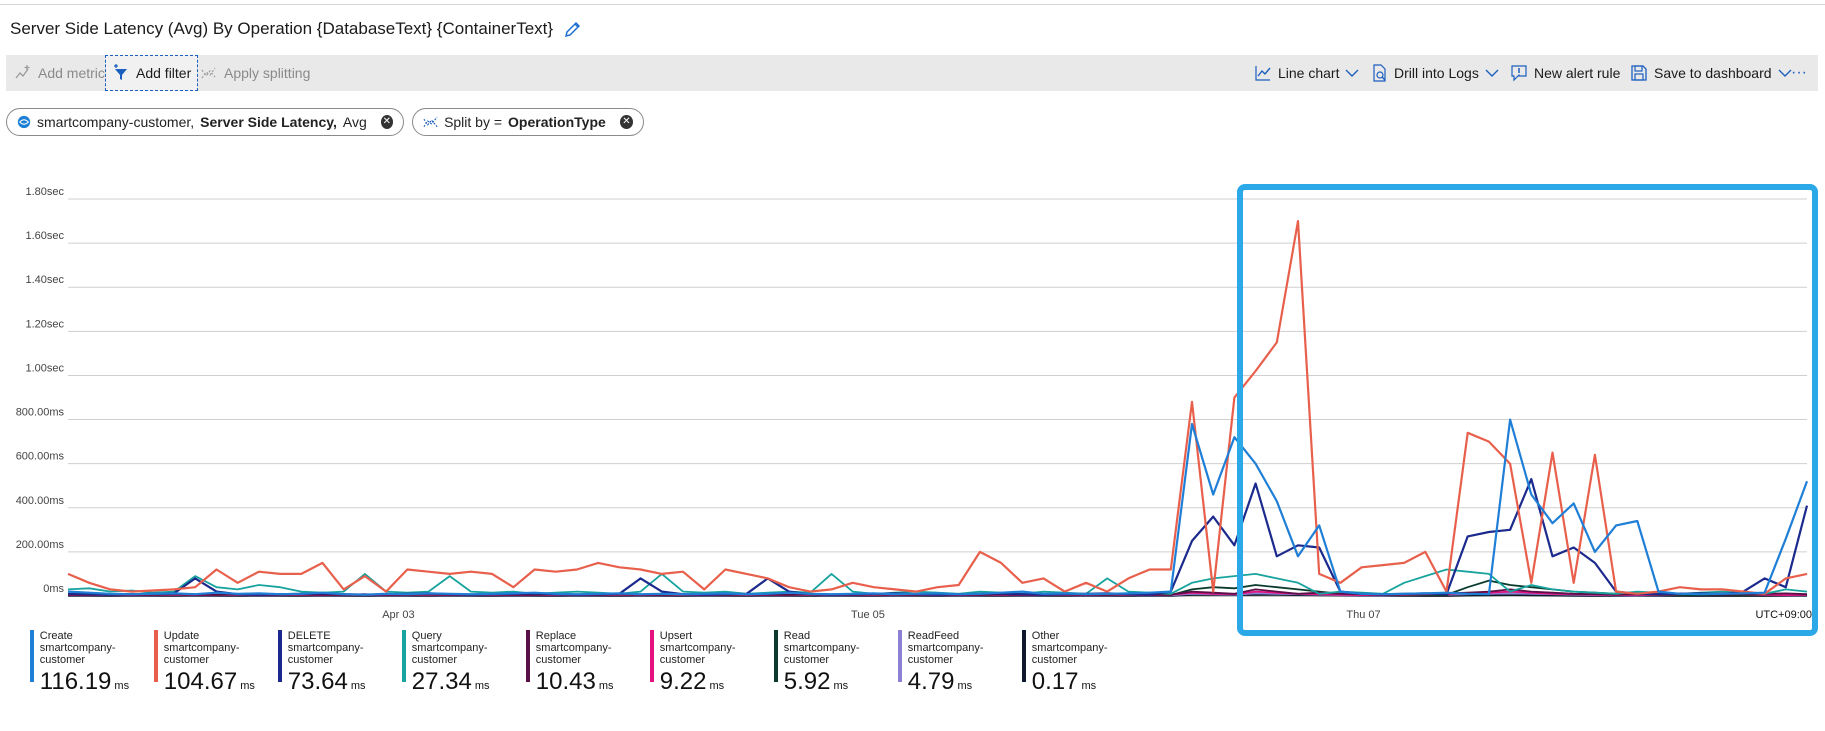  What do you see at coordinates (354, 122) in the screenshot?
I see `metric-pill-aggregation: Avg` at bounding box center [354, 122].